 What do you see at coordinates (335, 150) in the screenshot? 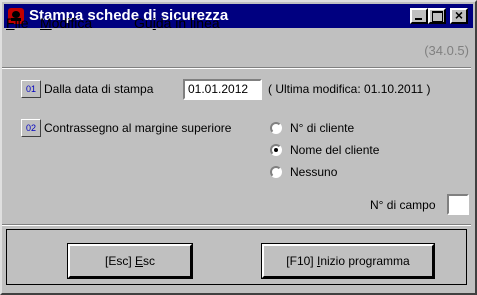
I see `radio-nome-cliente-label: Nome del cliente` at bounding box center [335, 150].